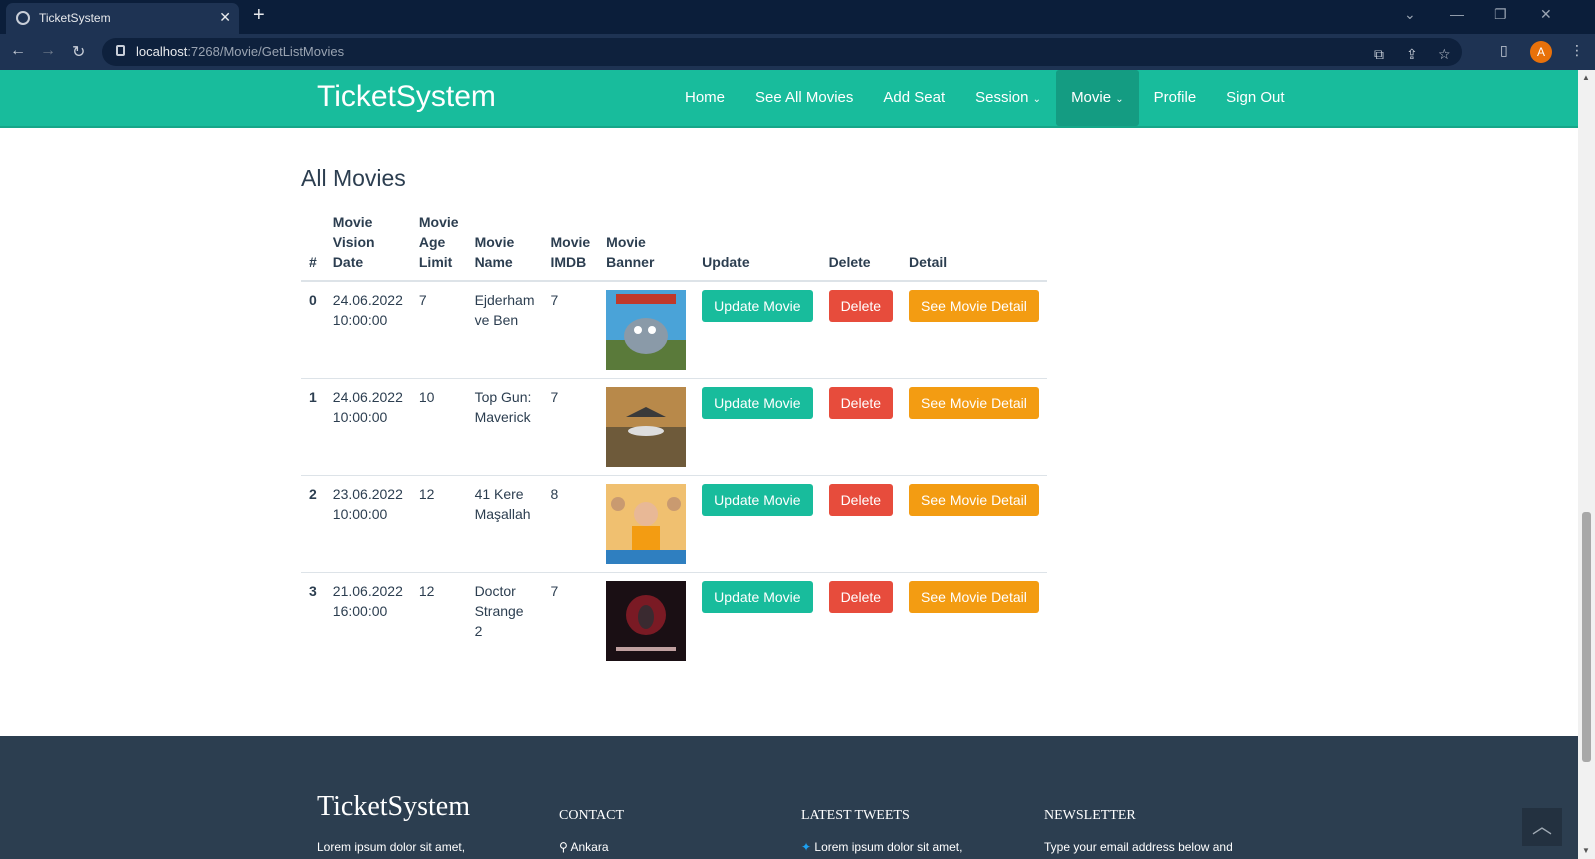  Describe the element at coordinates (504, 621) in the screenshot. I see `movie-name: Doctor Strange 2` at that location.